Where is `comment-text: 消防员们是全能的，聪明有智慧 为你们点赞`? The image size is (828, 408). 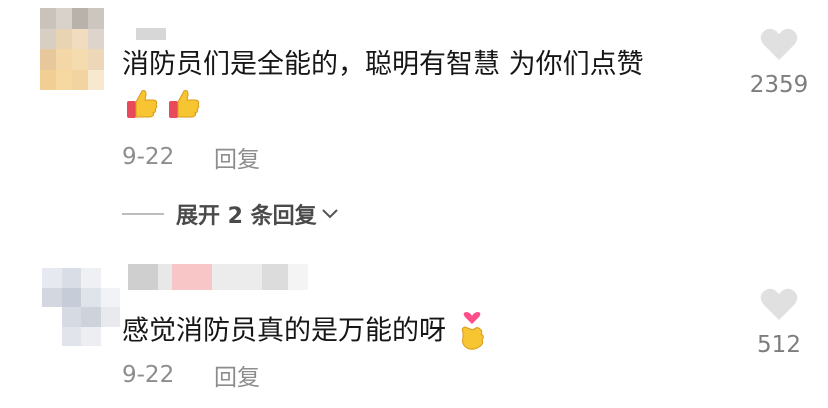 comment-text: 消防员们是全能的，聪明有智慧 为你们点赞 is located at coordinates (383, 64).